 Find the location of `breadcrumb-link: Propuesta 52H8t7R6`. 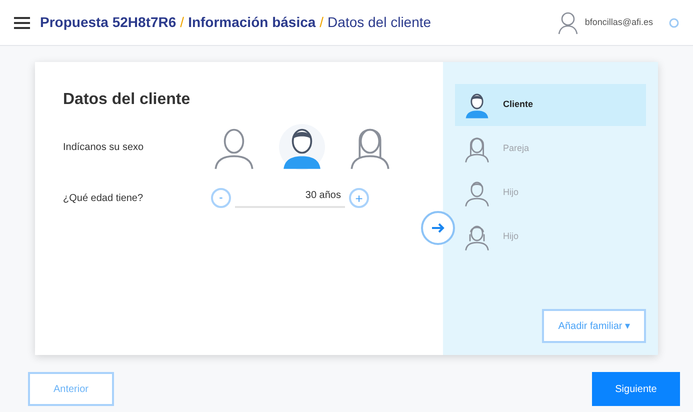

breadcrumb-link: Propuesta 52H8t7R6 is located at coordinates (108, 22).